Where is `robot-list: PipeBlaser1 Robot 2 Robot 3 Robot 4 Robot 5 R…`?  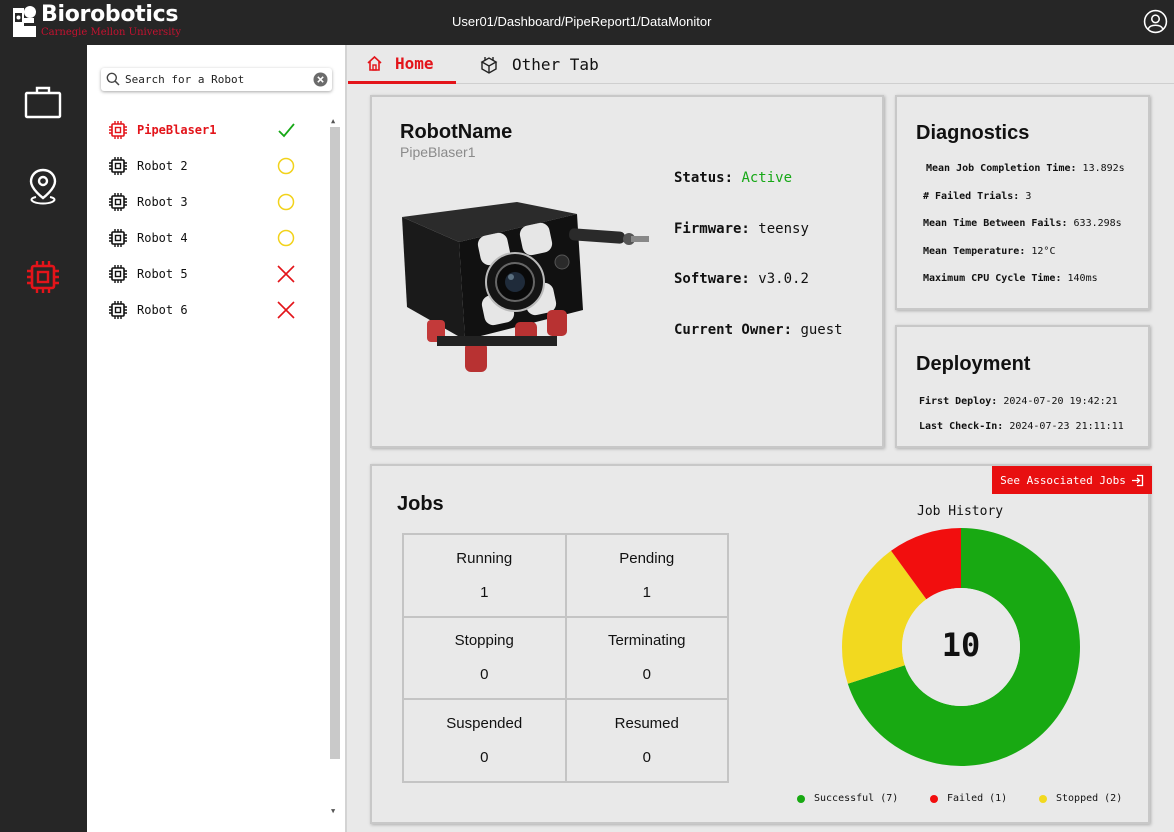
robot-list: PipeBlaser1 Robot 2 Robot 3 Robot 4 Robot 5 R… is located at coordinates (207, 220).